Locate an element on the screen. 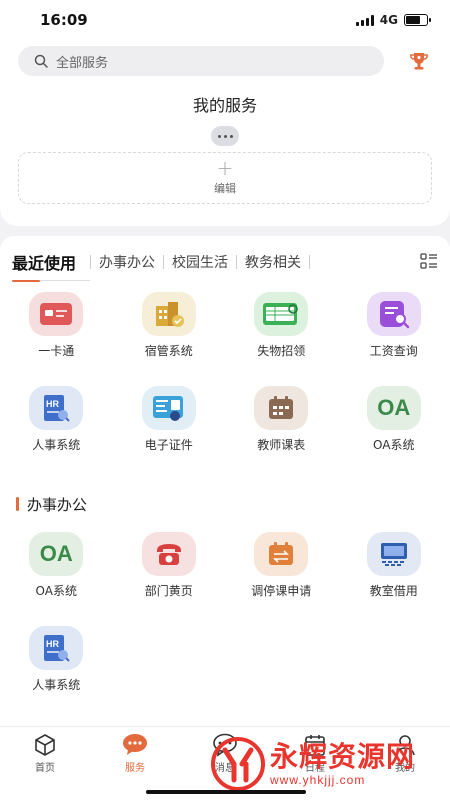 This screenshot has width=450, height=800. service-label: 教师课表 is located at coordinates (281, 445).